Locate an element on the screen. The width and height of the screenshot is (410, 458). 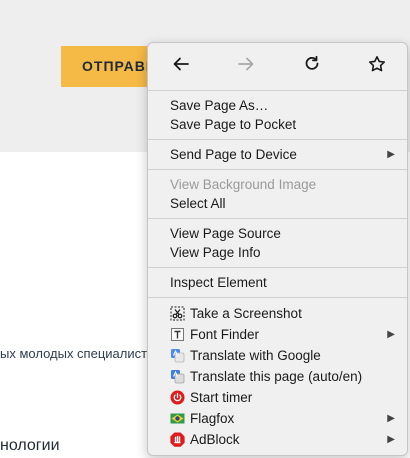
back-button is located at coordinates (181, 64).